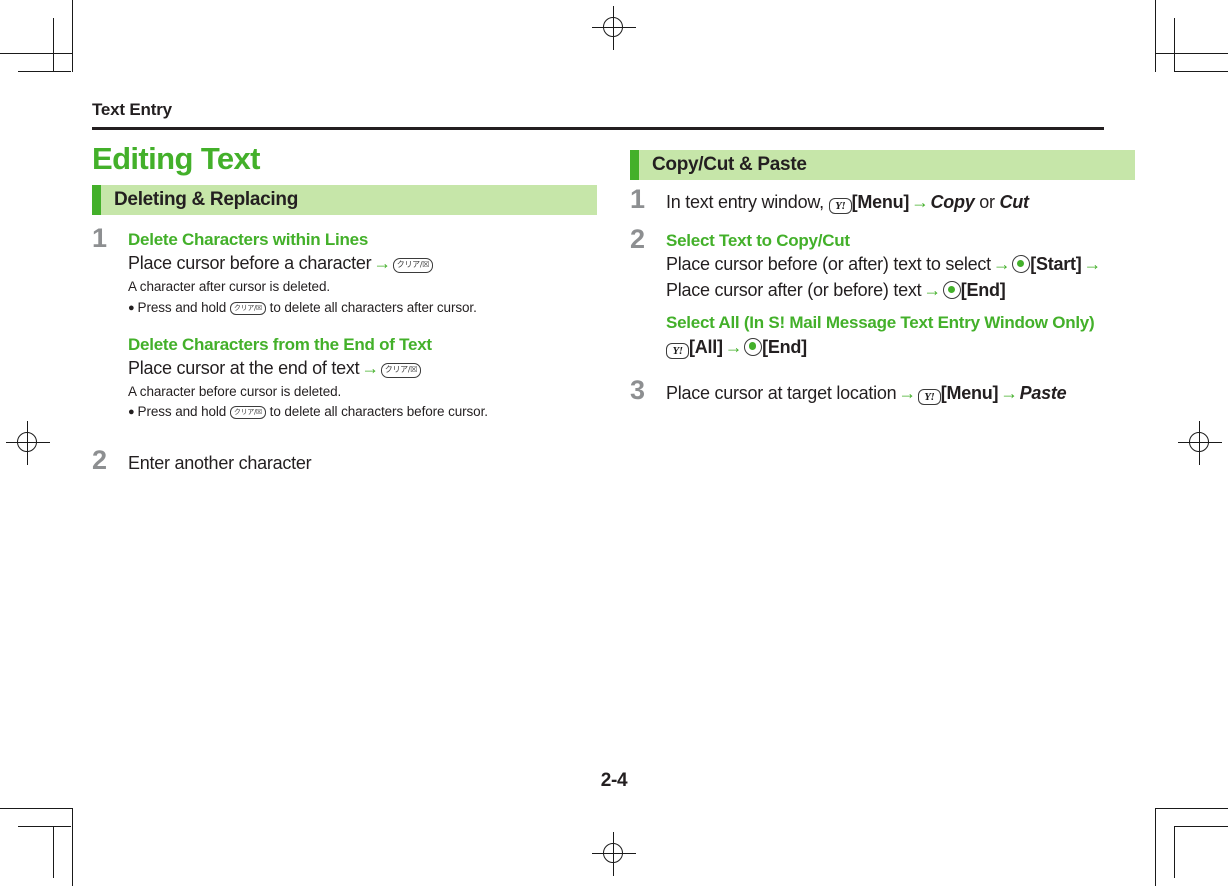  I want to click on instruction-text: Place cursor at target location, so click(781, 392).